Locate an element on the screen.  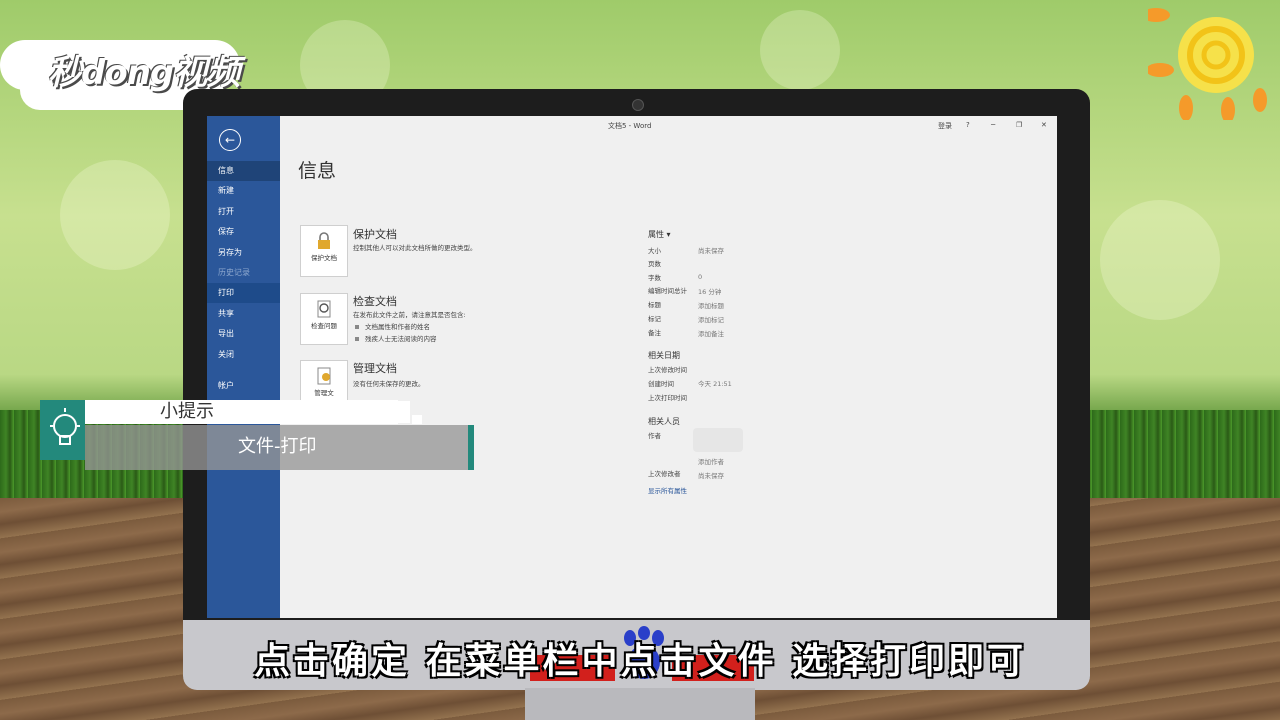
related-people-header: 相关人员 is located at coordinates (664, 421).